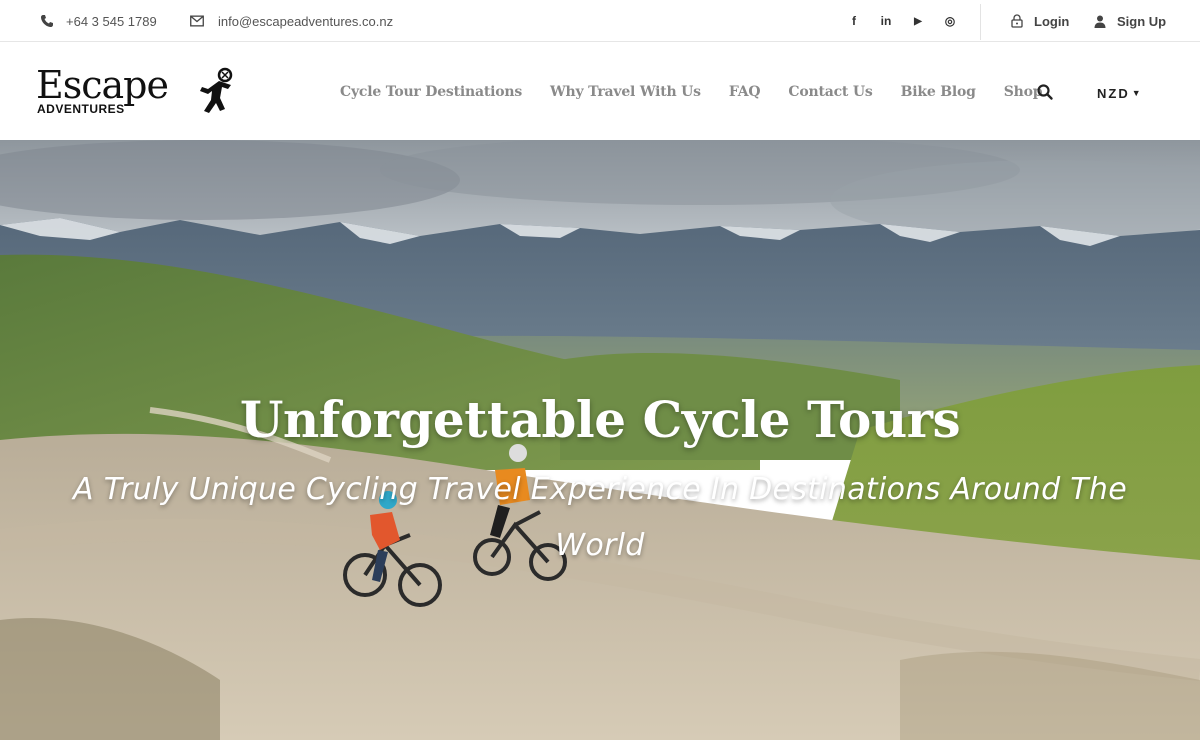 Image resolution: width=1200 pixels, height=740 pixels. Describe the element at coordinates (216, 90) in the screenshot. I see `cyclist-logo-icon` at that location.